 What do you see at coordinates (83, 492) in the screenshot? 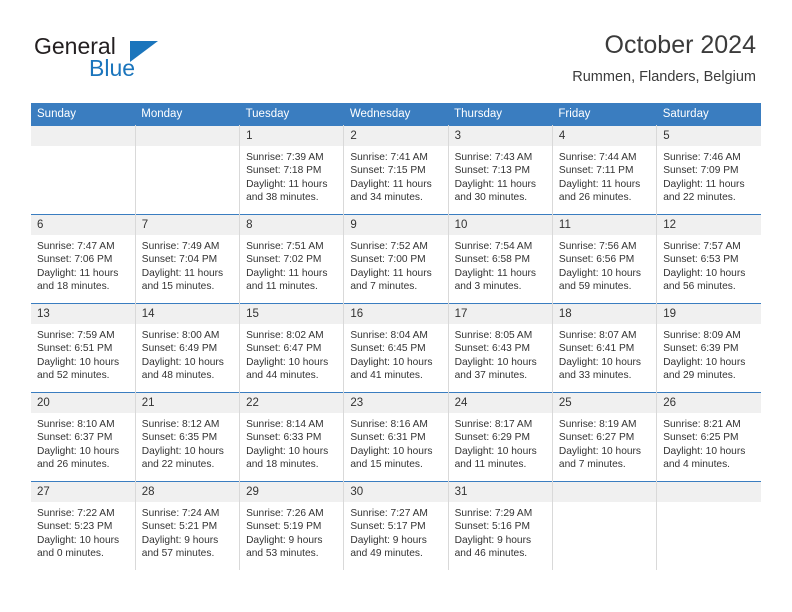
I see `day-number: 27` at bounding box center [83, 492].